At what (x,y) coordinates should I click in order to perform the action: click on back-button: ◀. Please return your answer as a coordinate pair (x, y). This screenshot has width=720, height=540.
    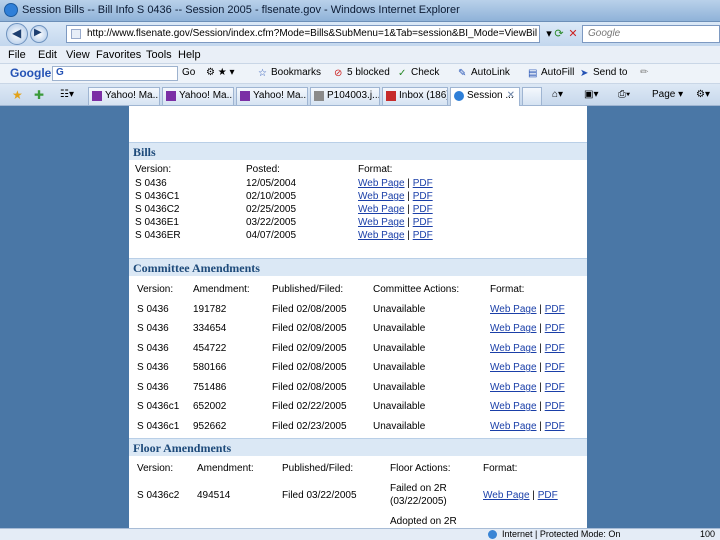
    Looking at the image, I should click on (17, 34).